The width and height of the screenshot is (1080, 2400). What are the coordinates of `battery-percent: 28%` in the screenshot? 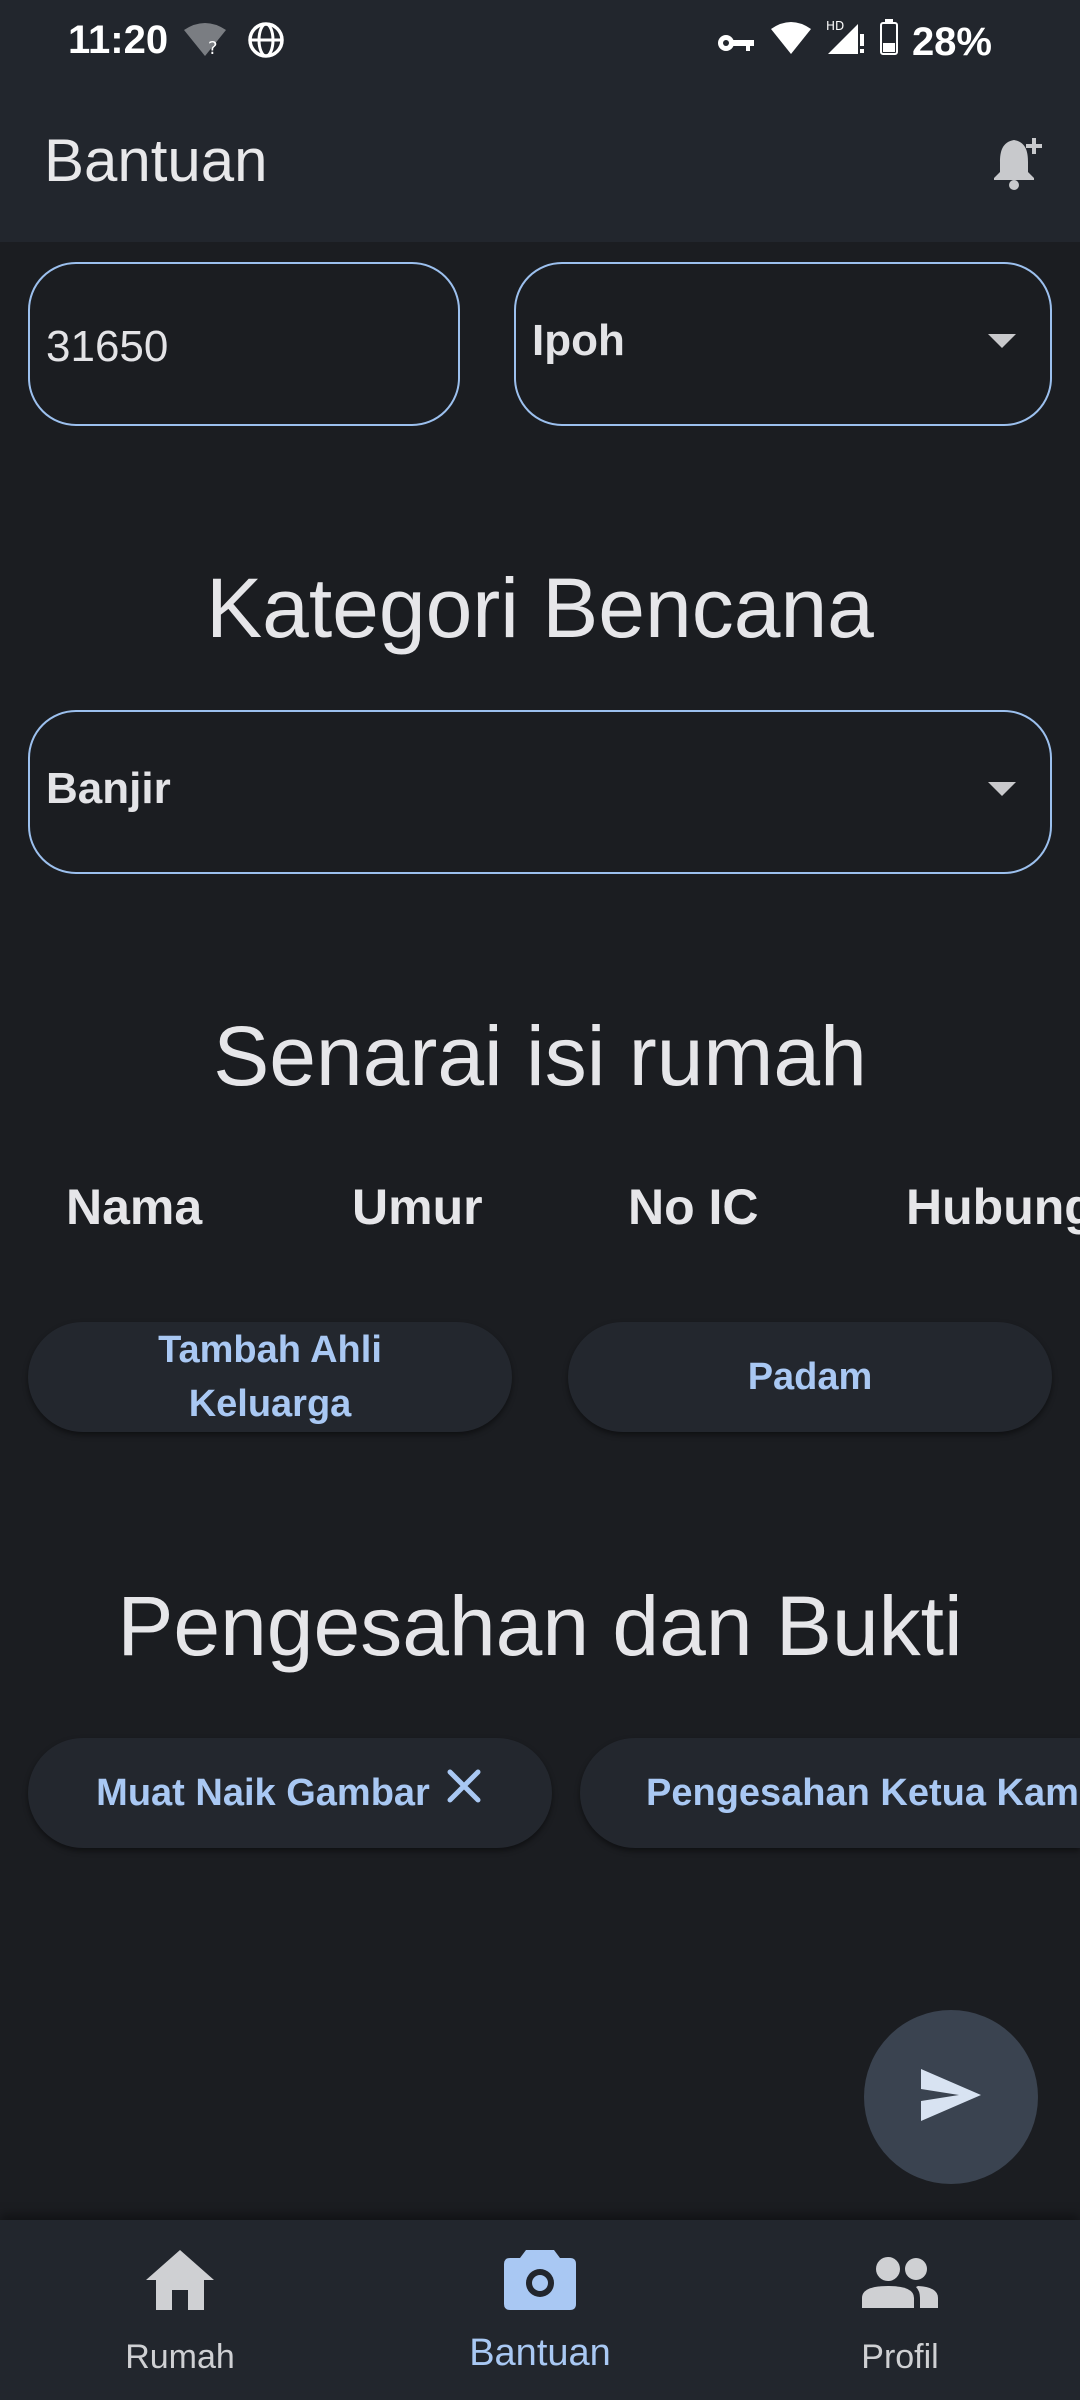 It's located at (951, 41).